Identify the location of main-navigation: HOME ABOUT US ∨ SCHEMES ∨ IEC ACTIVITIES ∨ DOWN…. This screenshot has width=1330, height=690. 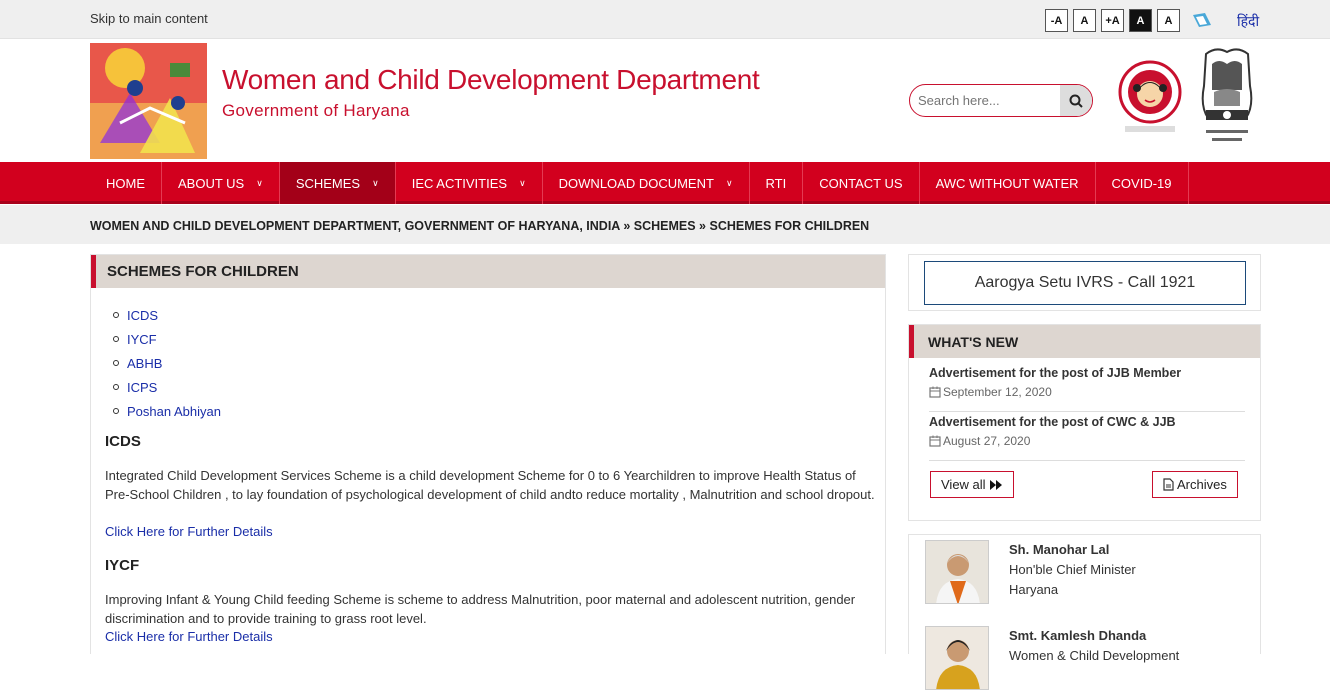
(665, 183).